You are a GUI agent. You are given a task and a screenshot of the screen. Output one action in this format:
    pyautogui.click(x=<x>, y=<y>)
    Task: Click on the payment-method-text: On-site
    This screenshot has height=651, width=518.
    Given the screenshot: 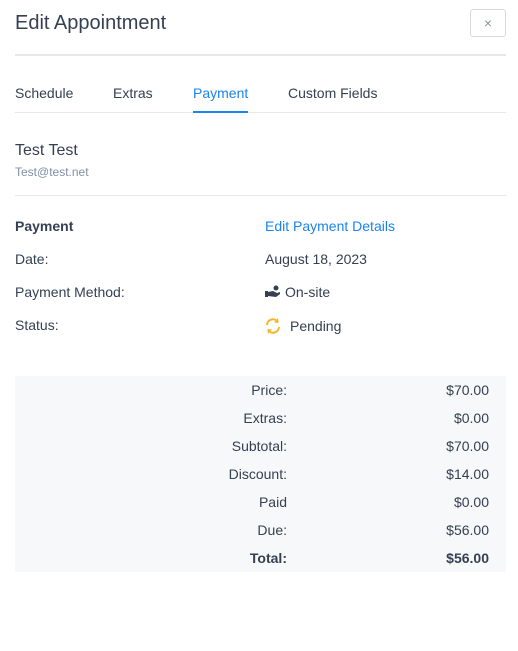 What is the action you would take?
    pyautogui.click(x=308, y=292)
    